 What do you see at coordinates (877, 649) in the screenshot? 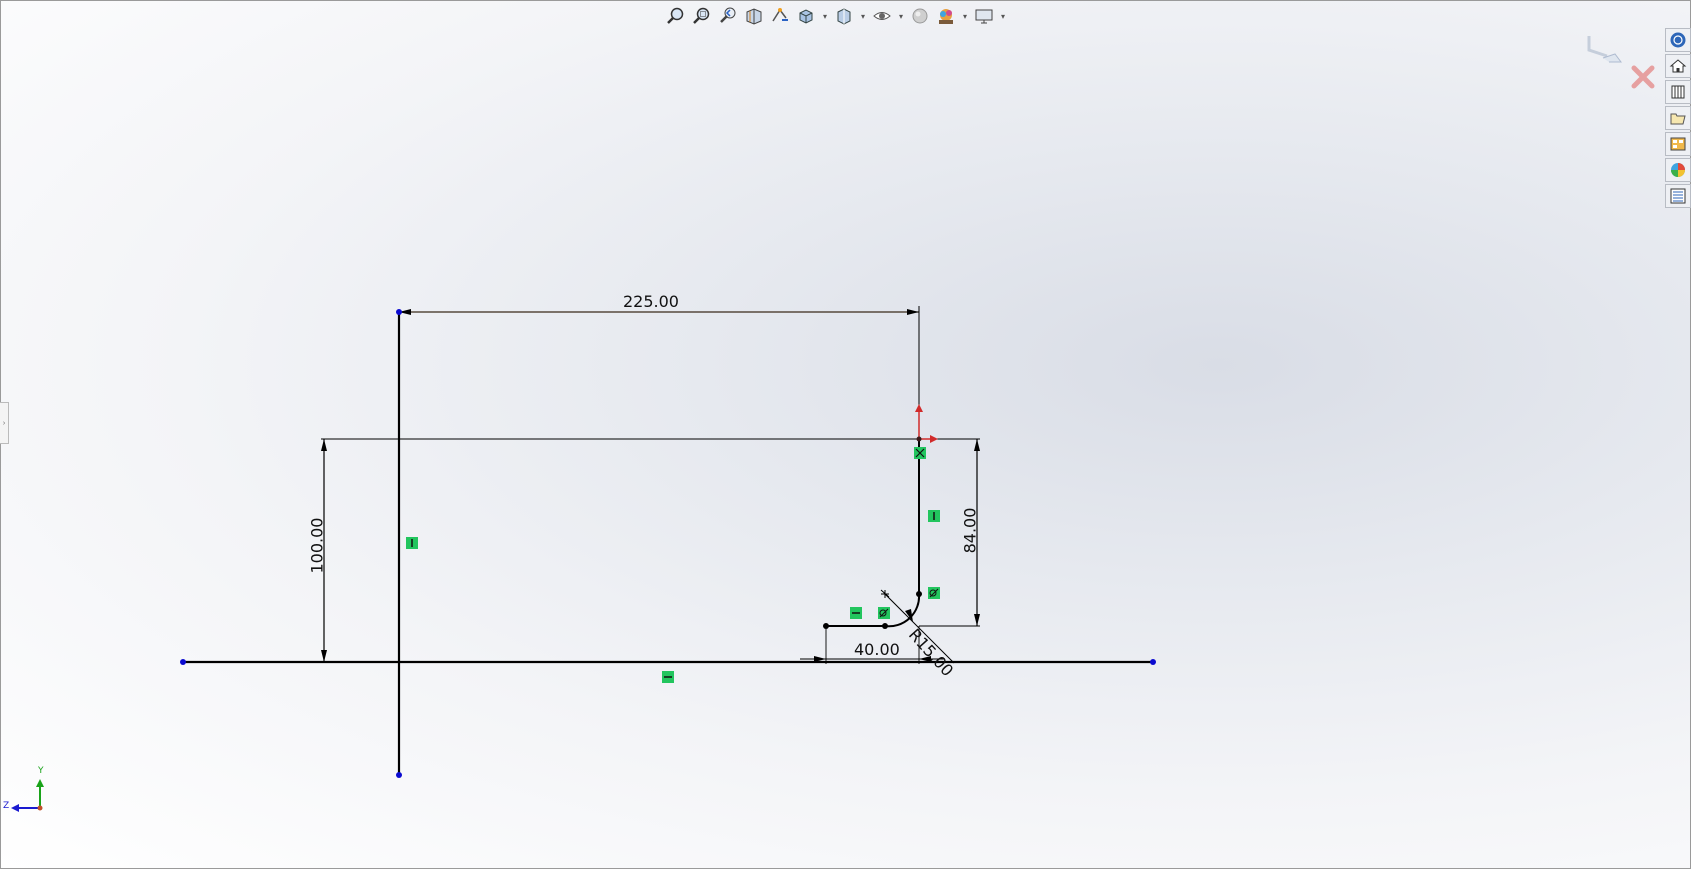
I see `dimension-40: 40.00` at bounding box center [877, 649].